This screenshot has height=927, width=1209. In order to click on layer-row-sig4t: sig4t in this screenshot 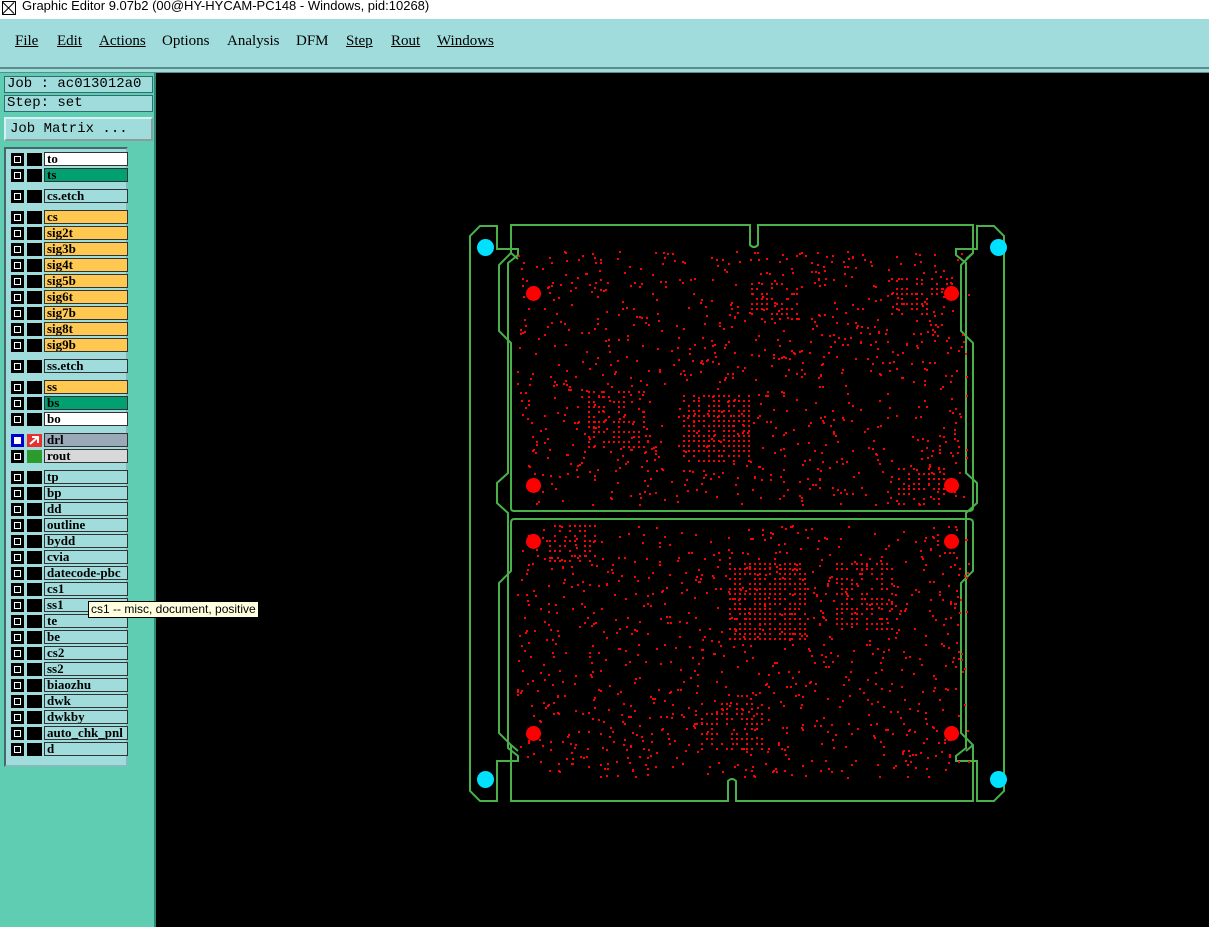, I will do `click(68, 265)`.